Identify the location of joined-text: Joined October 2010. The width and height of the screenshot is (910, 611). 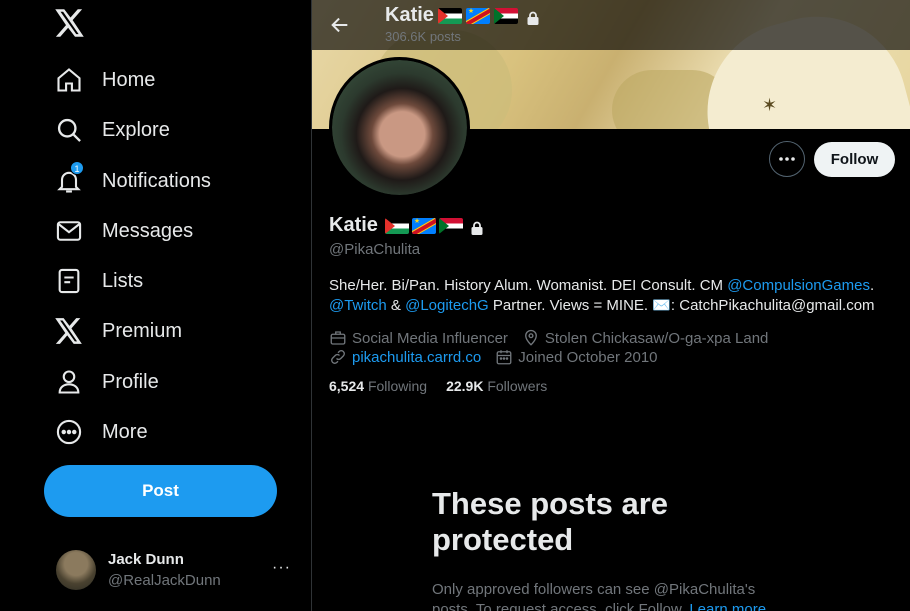
(588, 357).